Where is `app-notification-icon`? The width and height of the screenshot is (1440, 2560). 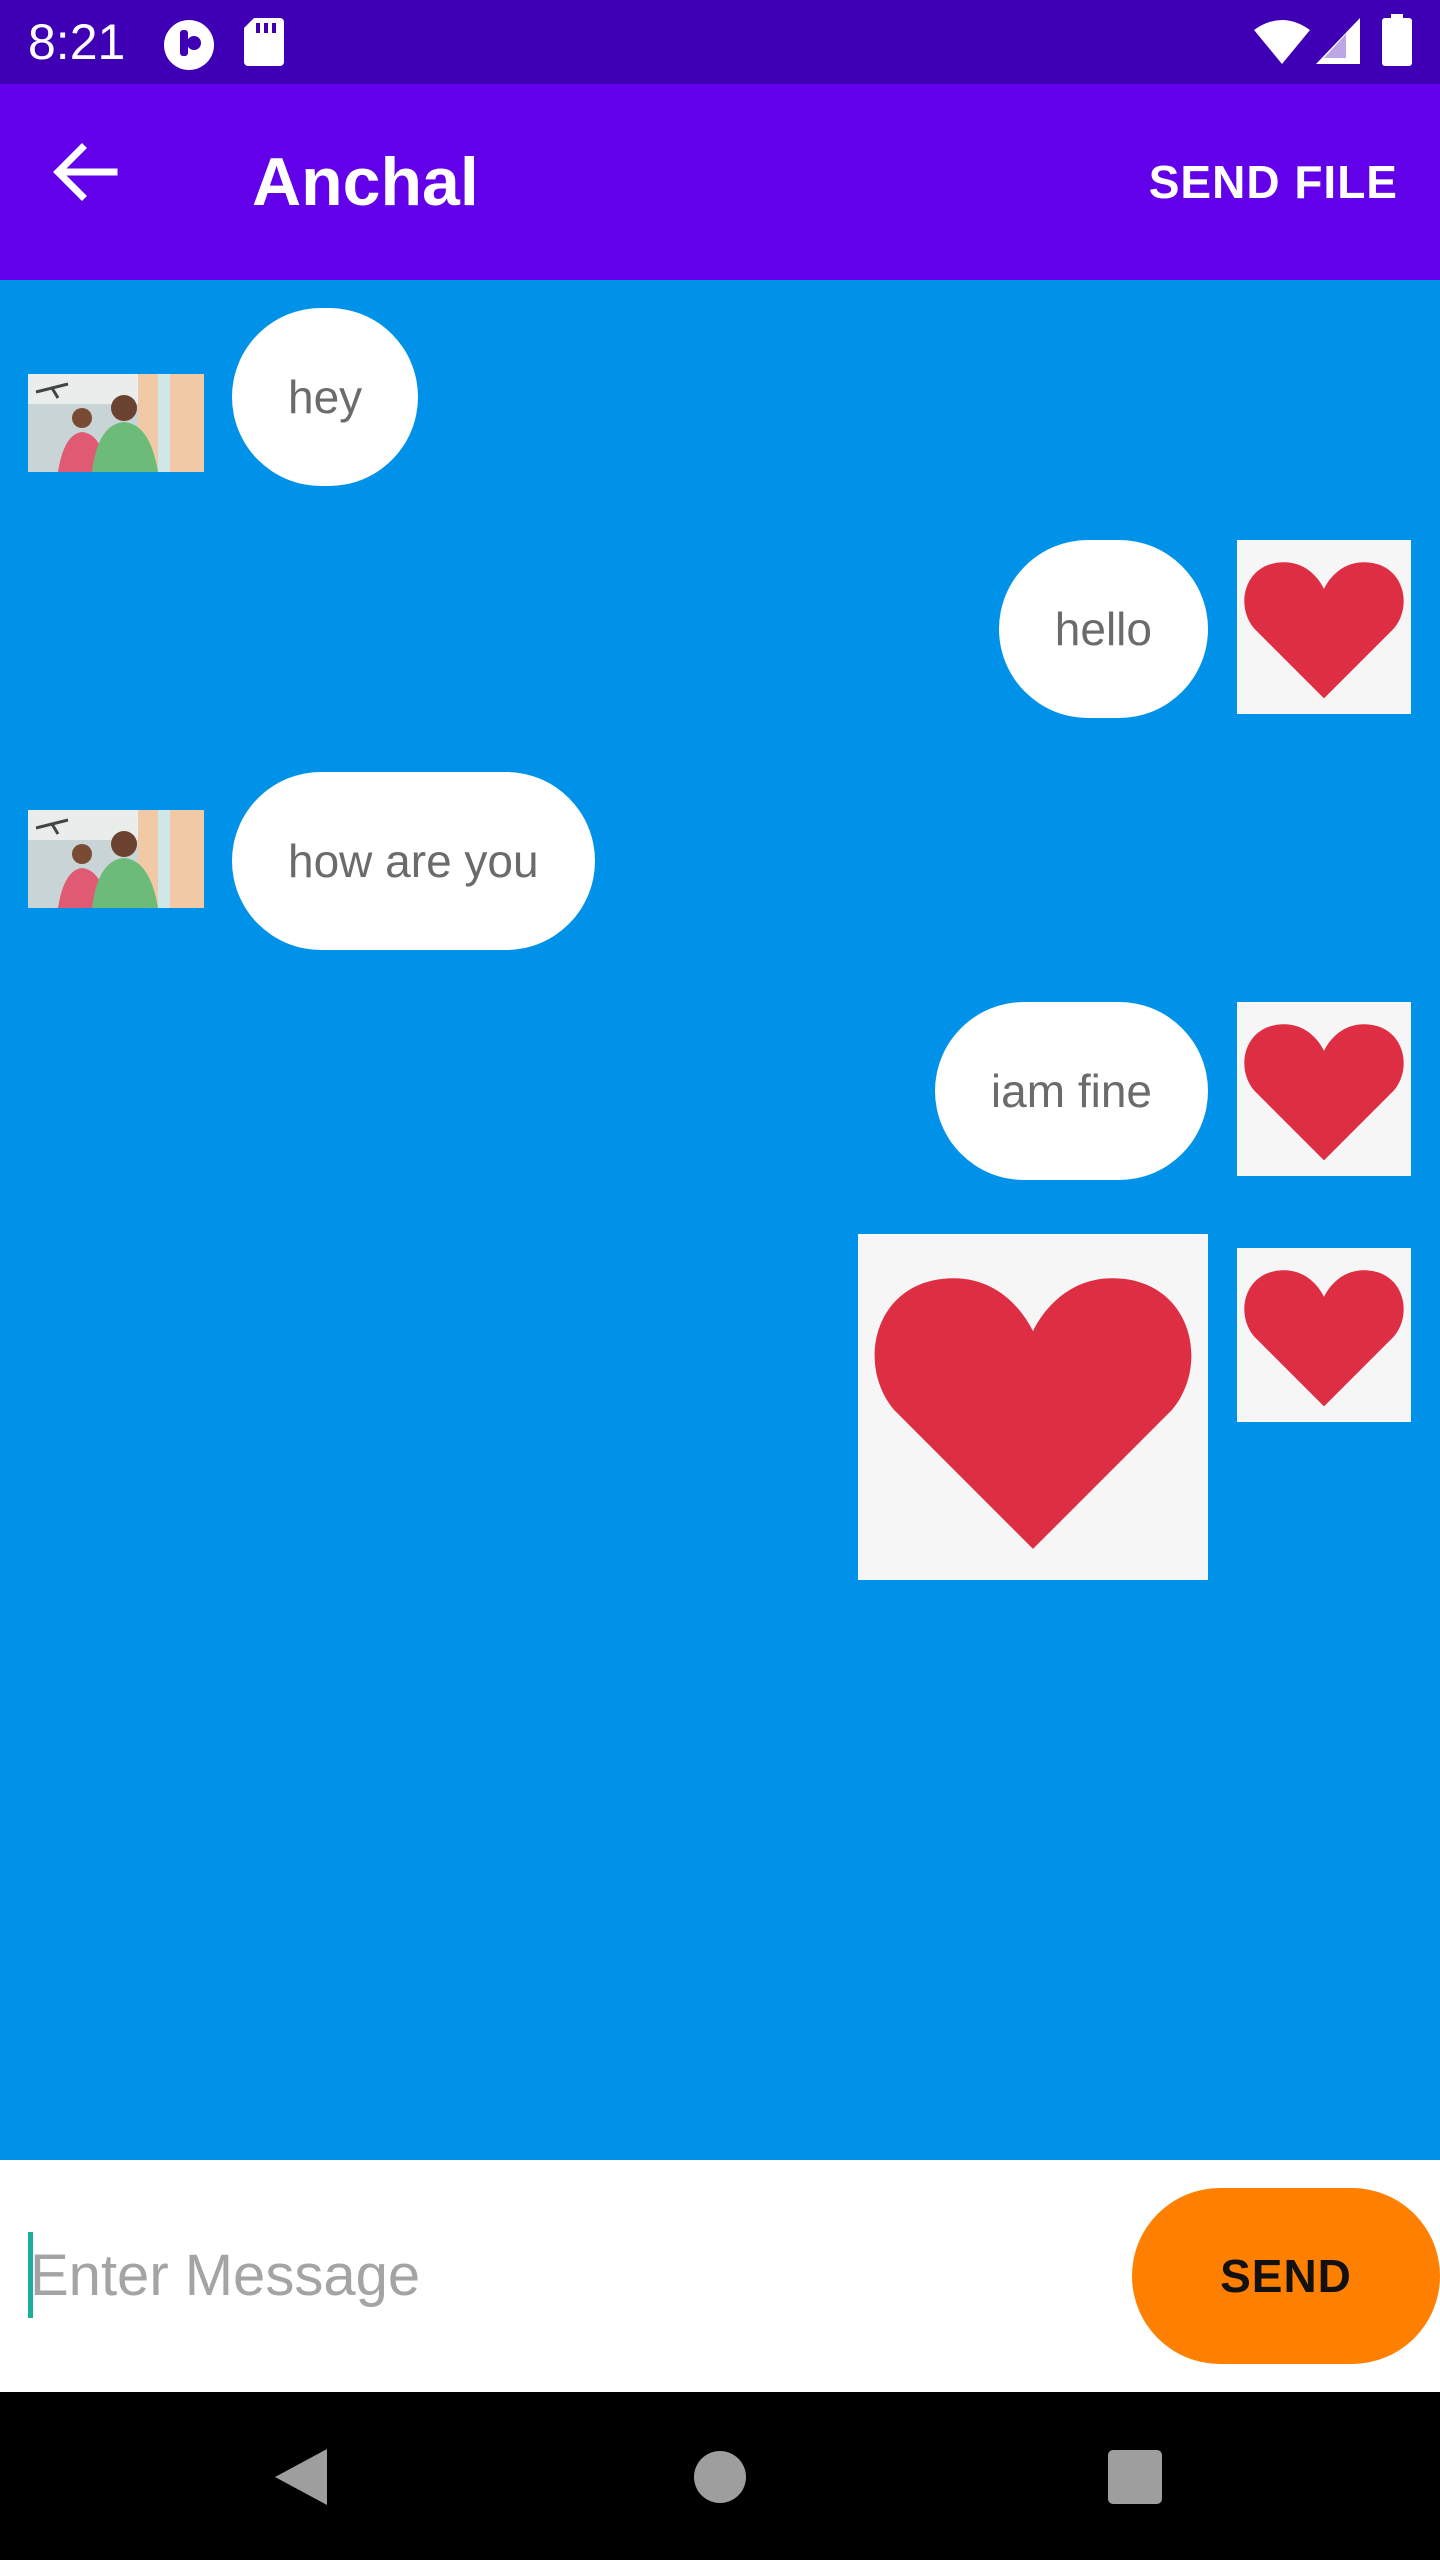 app-notification-icon is located at coordinates (189, 45).